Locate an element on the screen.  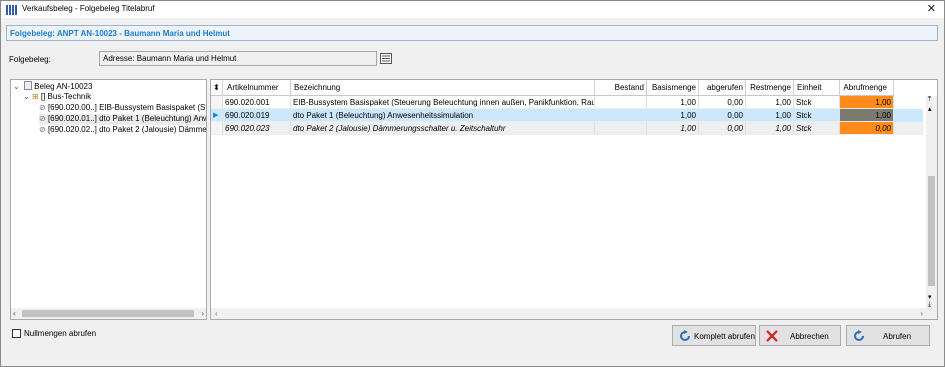
col-restmenge: Restmenge is located at coordinates (770, 88).